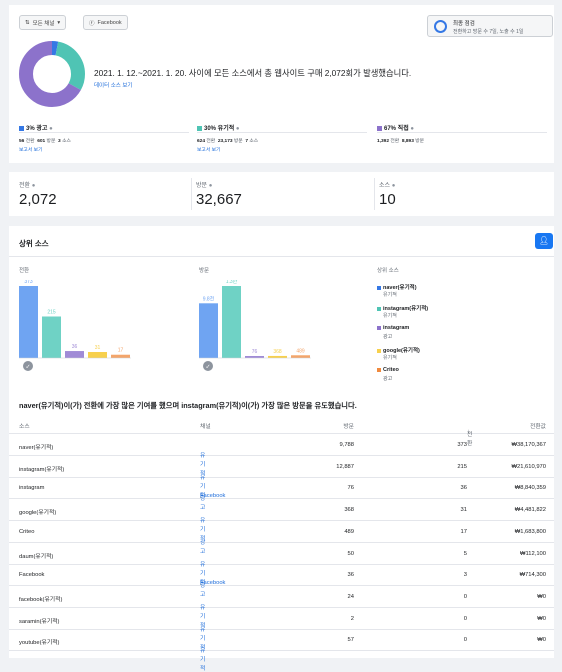 This screenshot has width=562, height=672. Describe the element at coordinates (36, 127) in the screenshot. I see `breakdown-title-0: 3% 광고 ●` at that location.